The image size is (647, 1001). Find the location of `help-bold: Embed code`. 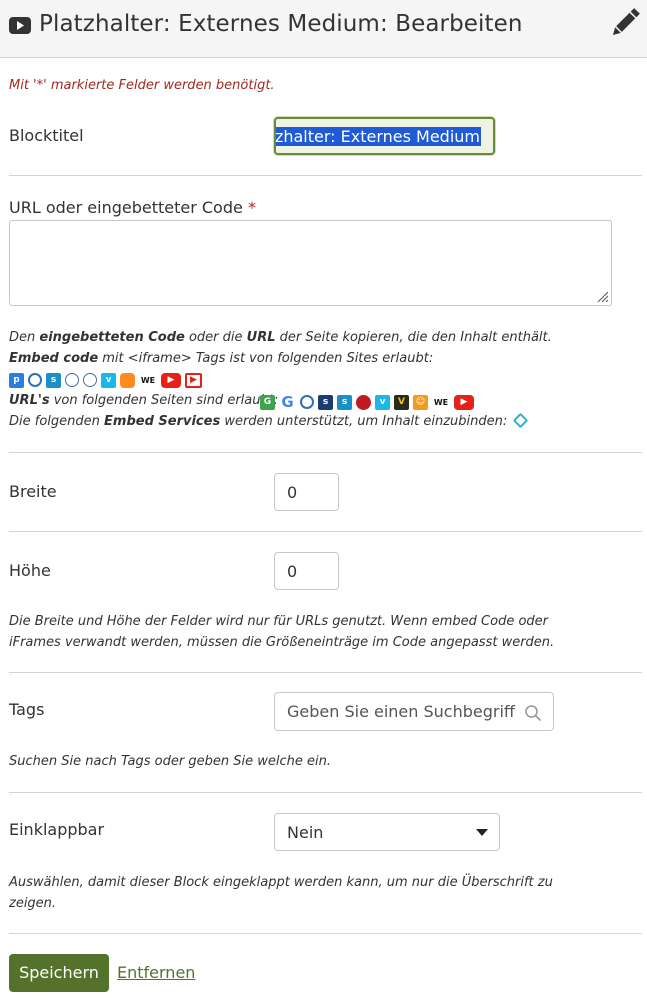

help-bold: Embed code is located at coordinates (54, 358).